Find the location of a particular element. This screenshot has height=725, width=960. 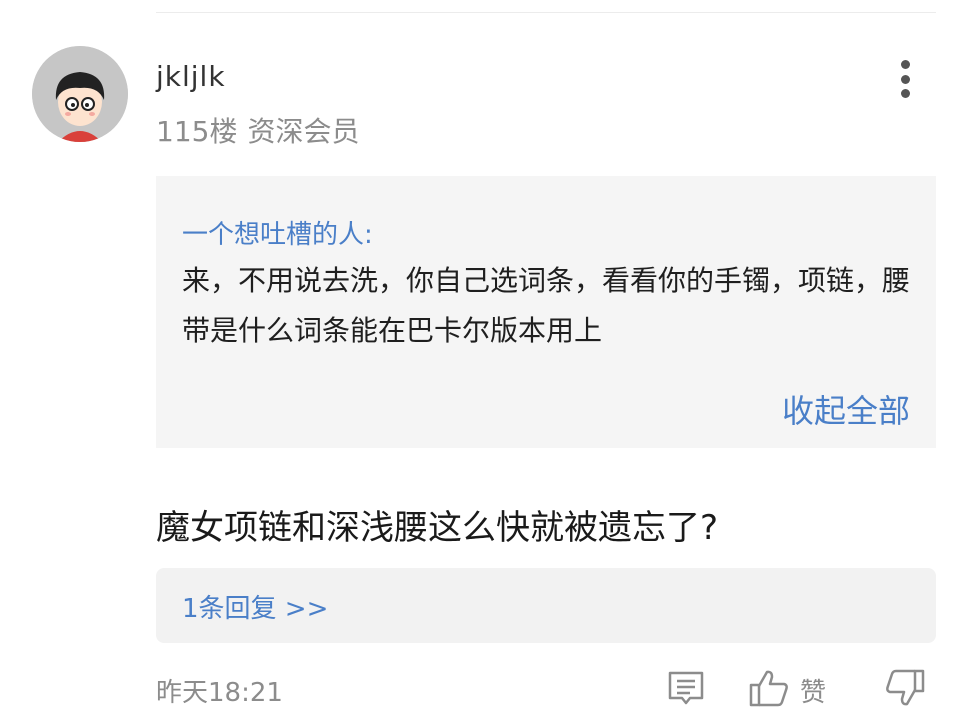

post-meta: 115楼 资深会员 is located at coordinates (257, 130).